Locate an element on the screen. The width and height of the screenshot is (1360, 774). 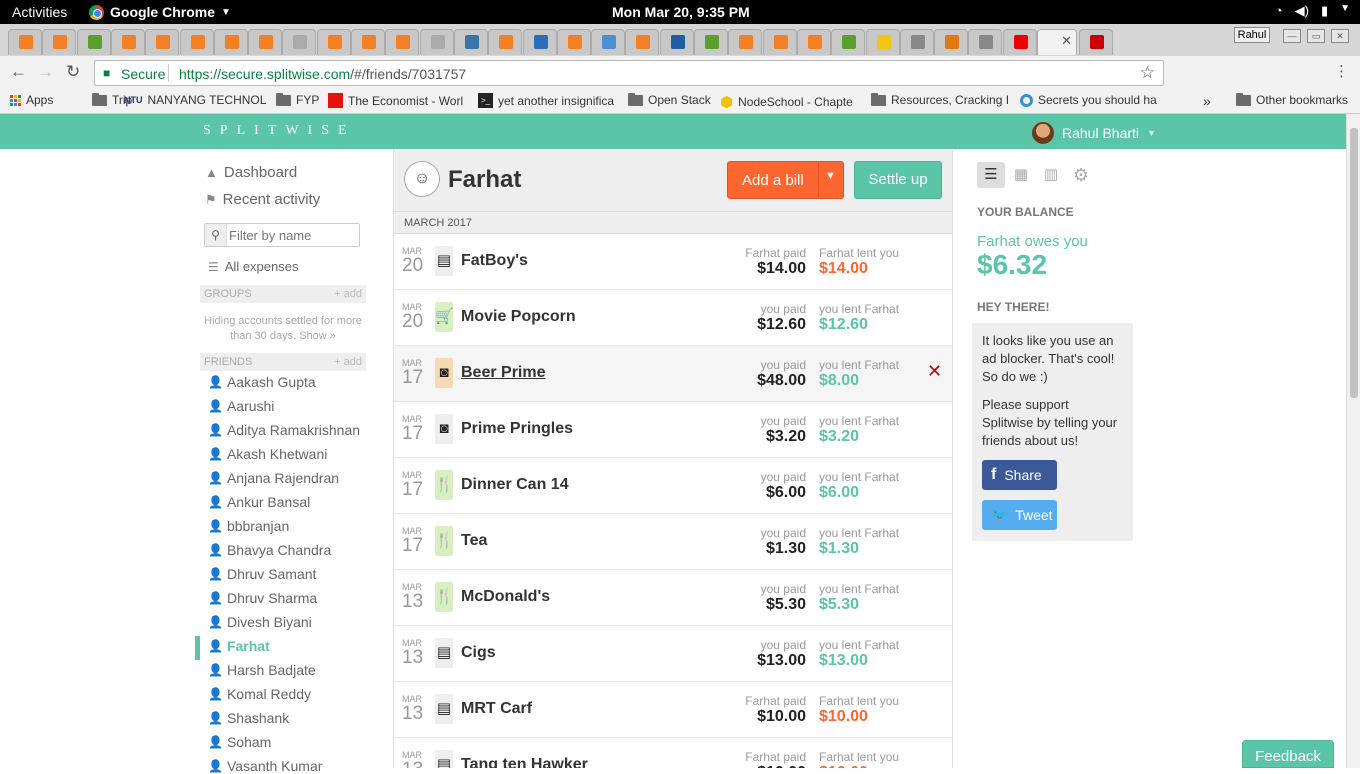
friend-item: 👤 Aarushi is located at coordinates (241, 406).